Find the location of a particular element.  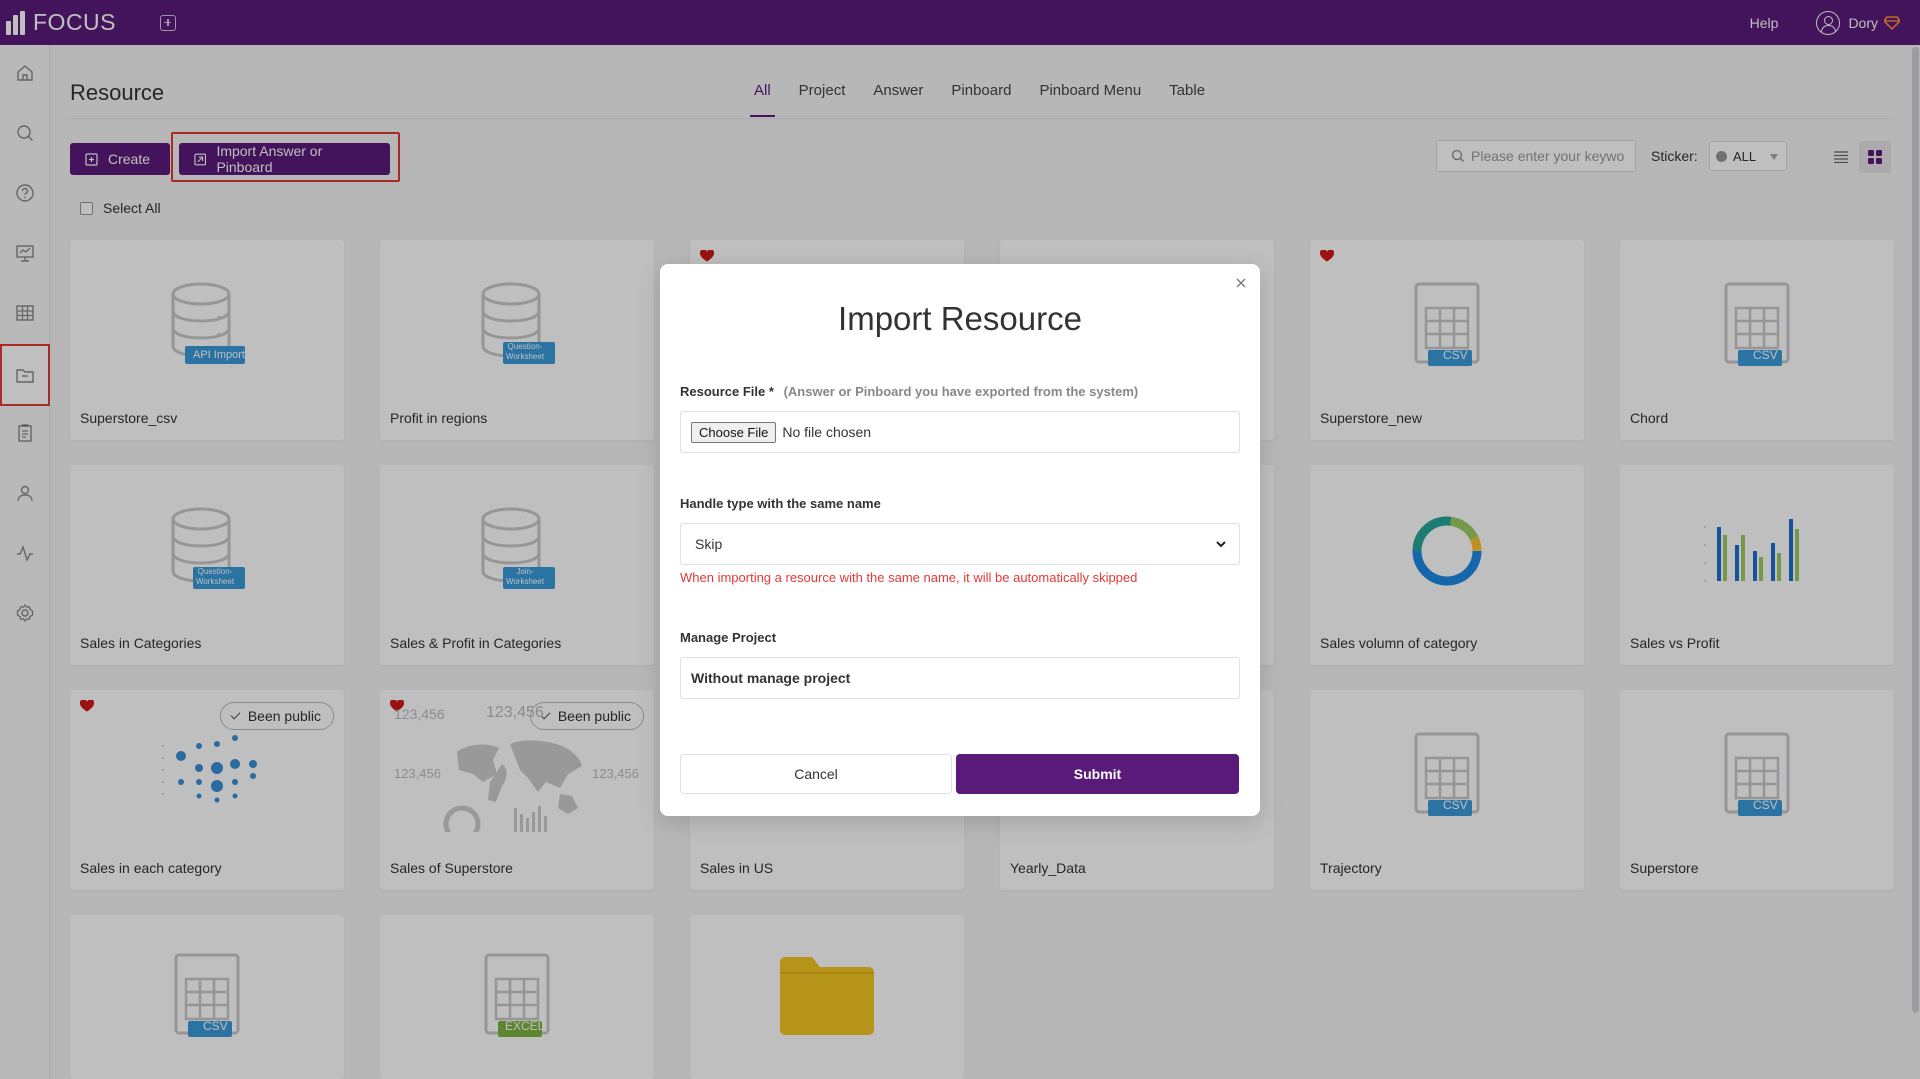

manage-project-value: Without manage project is located at coordinates (771, 678).